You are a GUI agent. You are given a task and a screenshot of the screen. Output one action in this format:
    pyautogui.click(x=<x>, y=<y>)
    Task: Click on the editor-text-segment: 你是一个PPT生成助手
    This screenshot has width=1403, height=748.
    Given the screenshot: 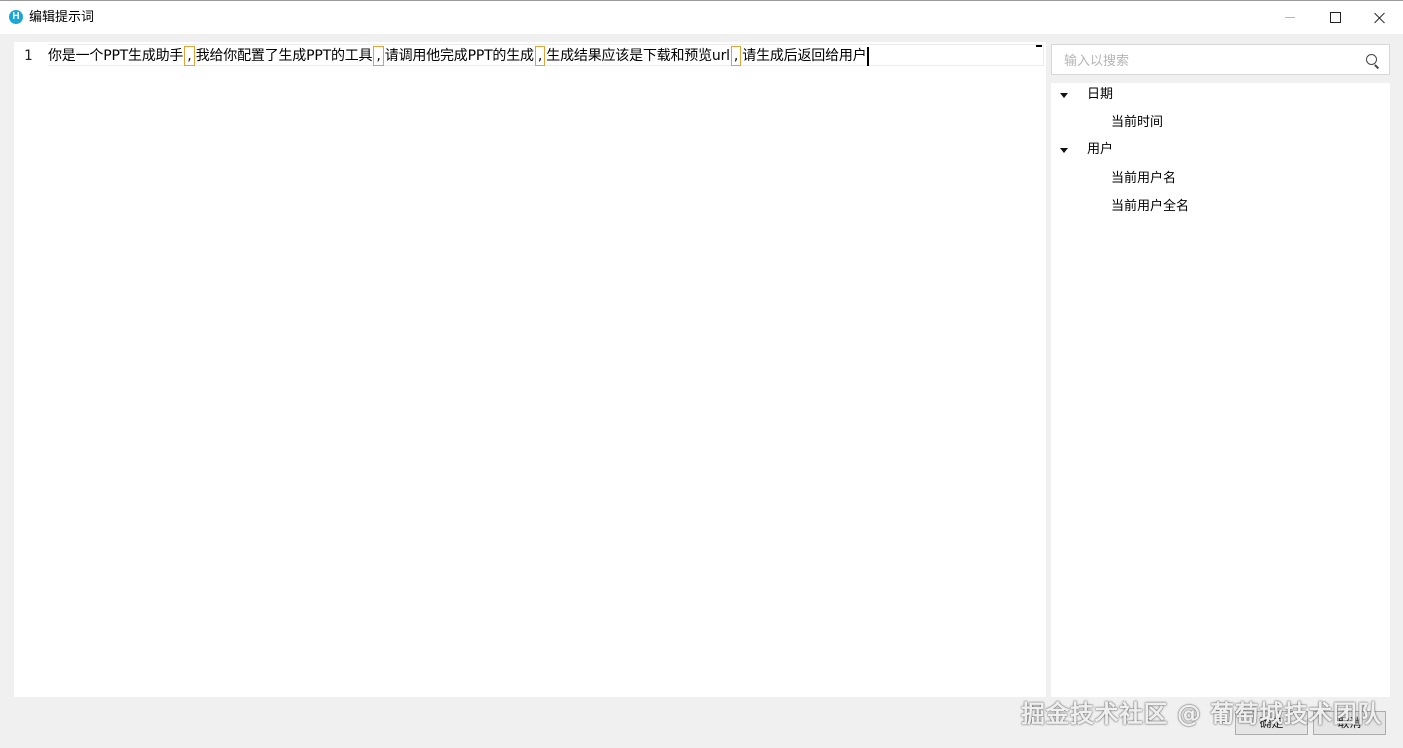 What is the action you would take?
    pyautogui.click(x=116, y=56)
    